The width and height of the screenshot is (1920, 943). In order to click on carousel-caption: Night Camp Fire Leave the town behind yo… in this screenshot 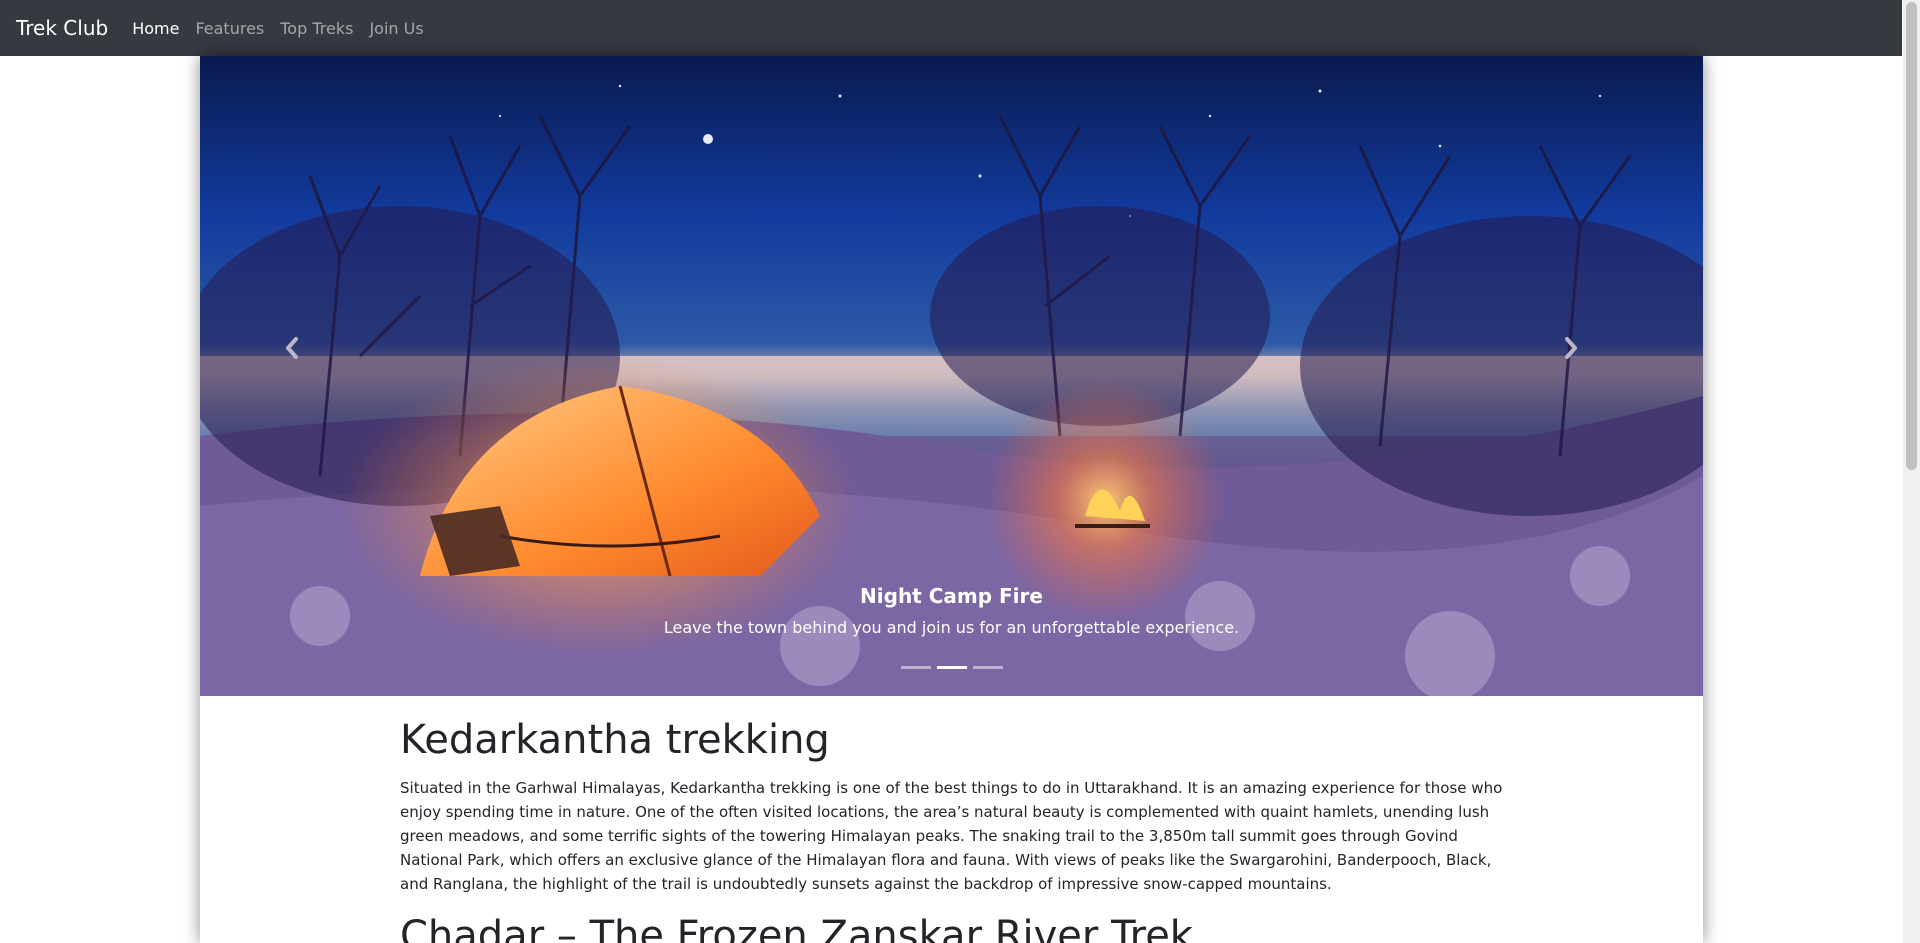, I will do `click(951, 610)`.